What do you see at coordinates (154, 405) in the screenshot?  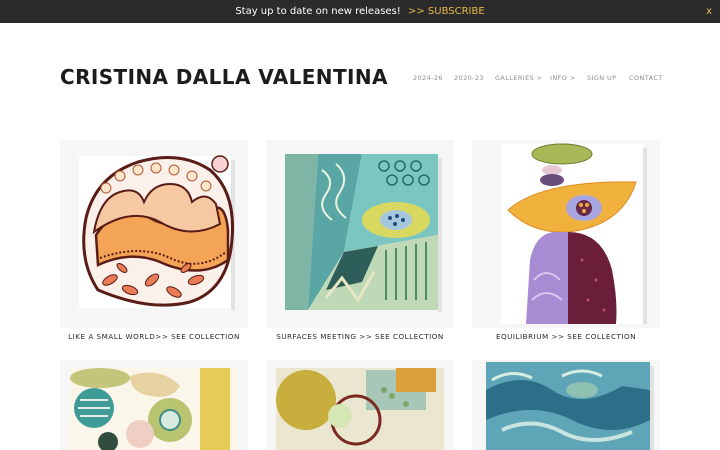 I see `artwork-row2-left` at bounding box center [154, 405].